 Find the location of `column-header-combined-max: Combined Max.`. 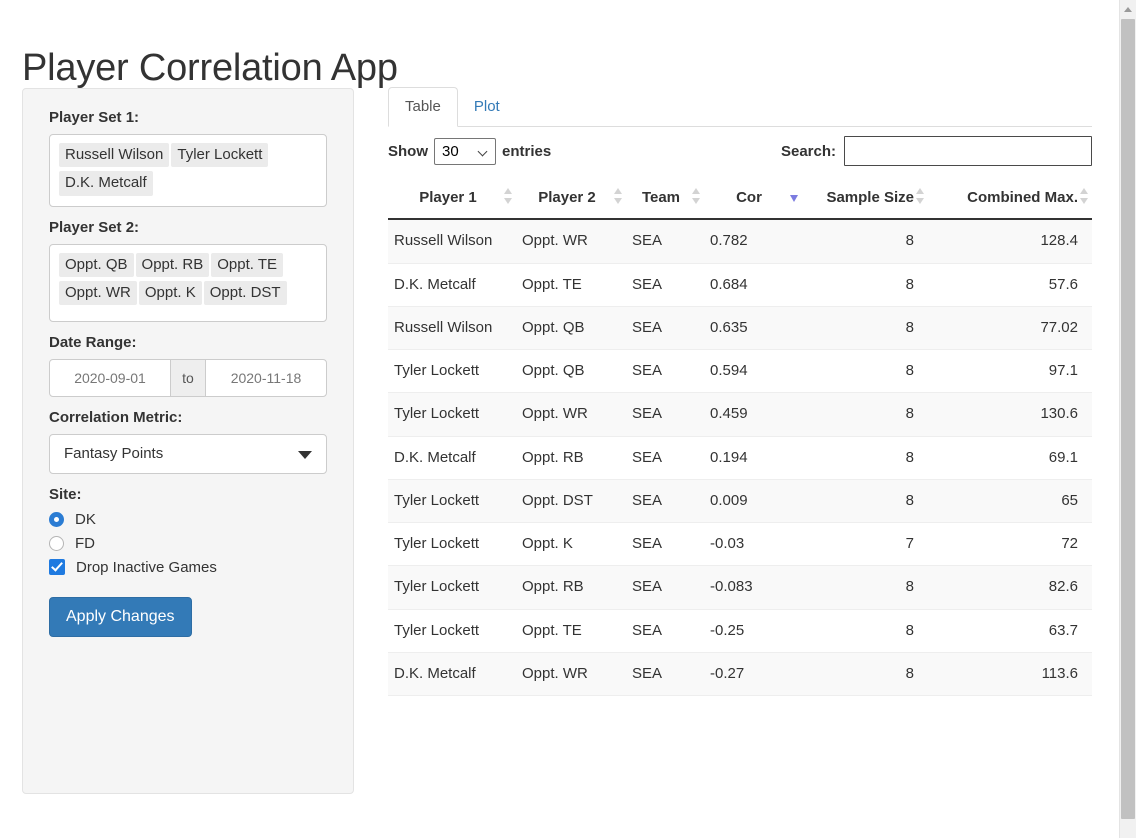

column-header-combined-max: Combined Max. is located at coordinates (1010, 199).